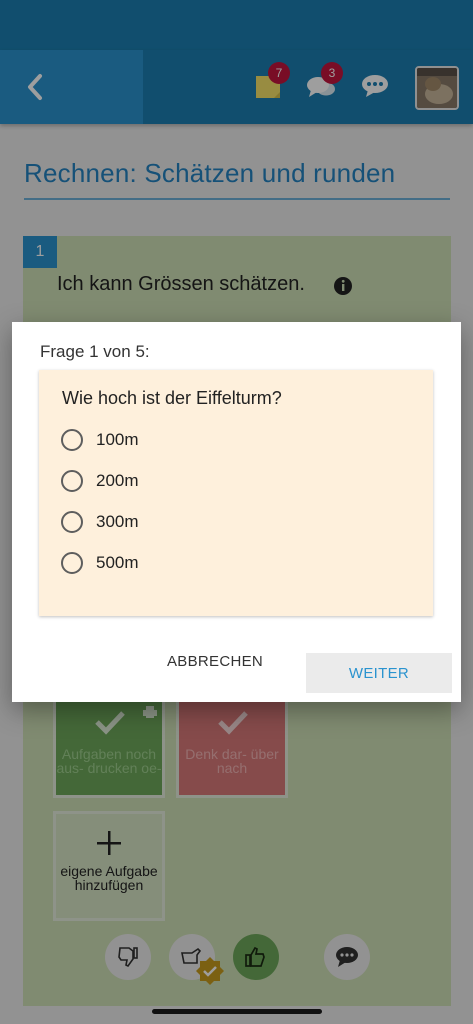 Image resolution: width=473 pixels, height=1024 pixels. Describe the element at coordinates (117, 480) in the screenshot. I see `option-label: 200m` at that location.